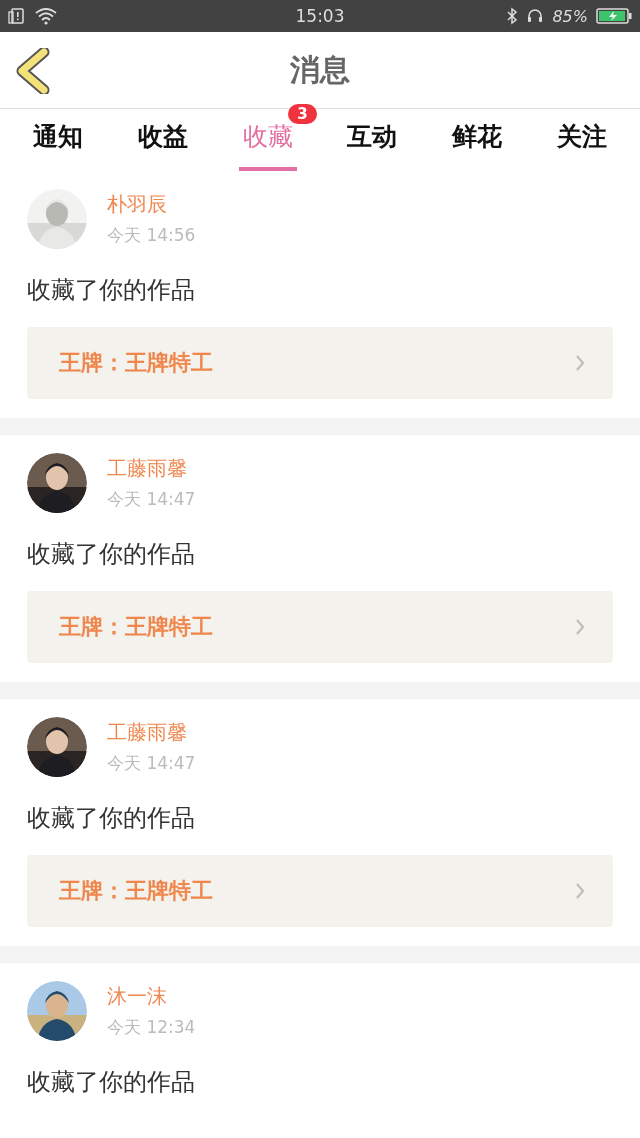  What do you see at coordinates (163, 140) in the screenshot?
I see `tab: 收益` at bounding box center [163, 140].